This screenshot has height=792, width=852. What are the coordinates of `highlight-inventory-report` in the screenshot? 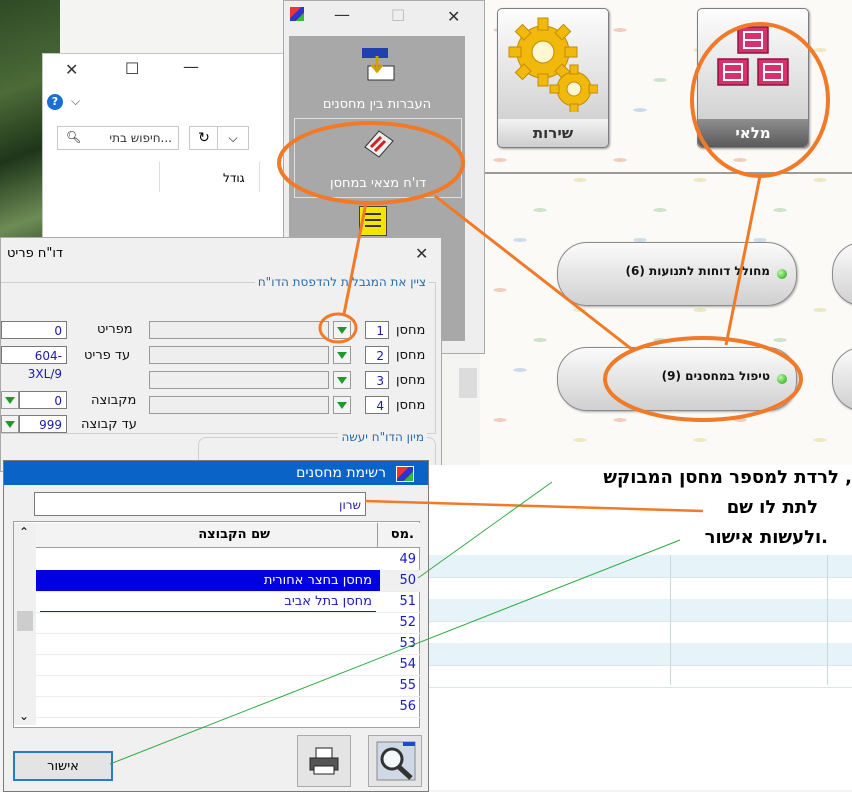 It's located at (371, 163).